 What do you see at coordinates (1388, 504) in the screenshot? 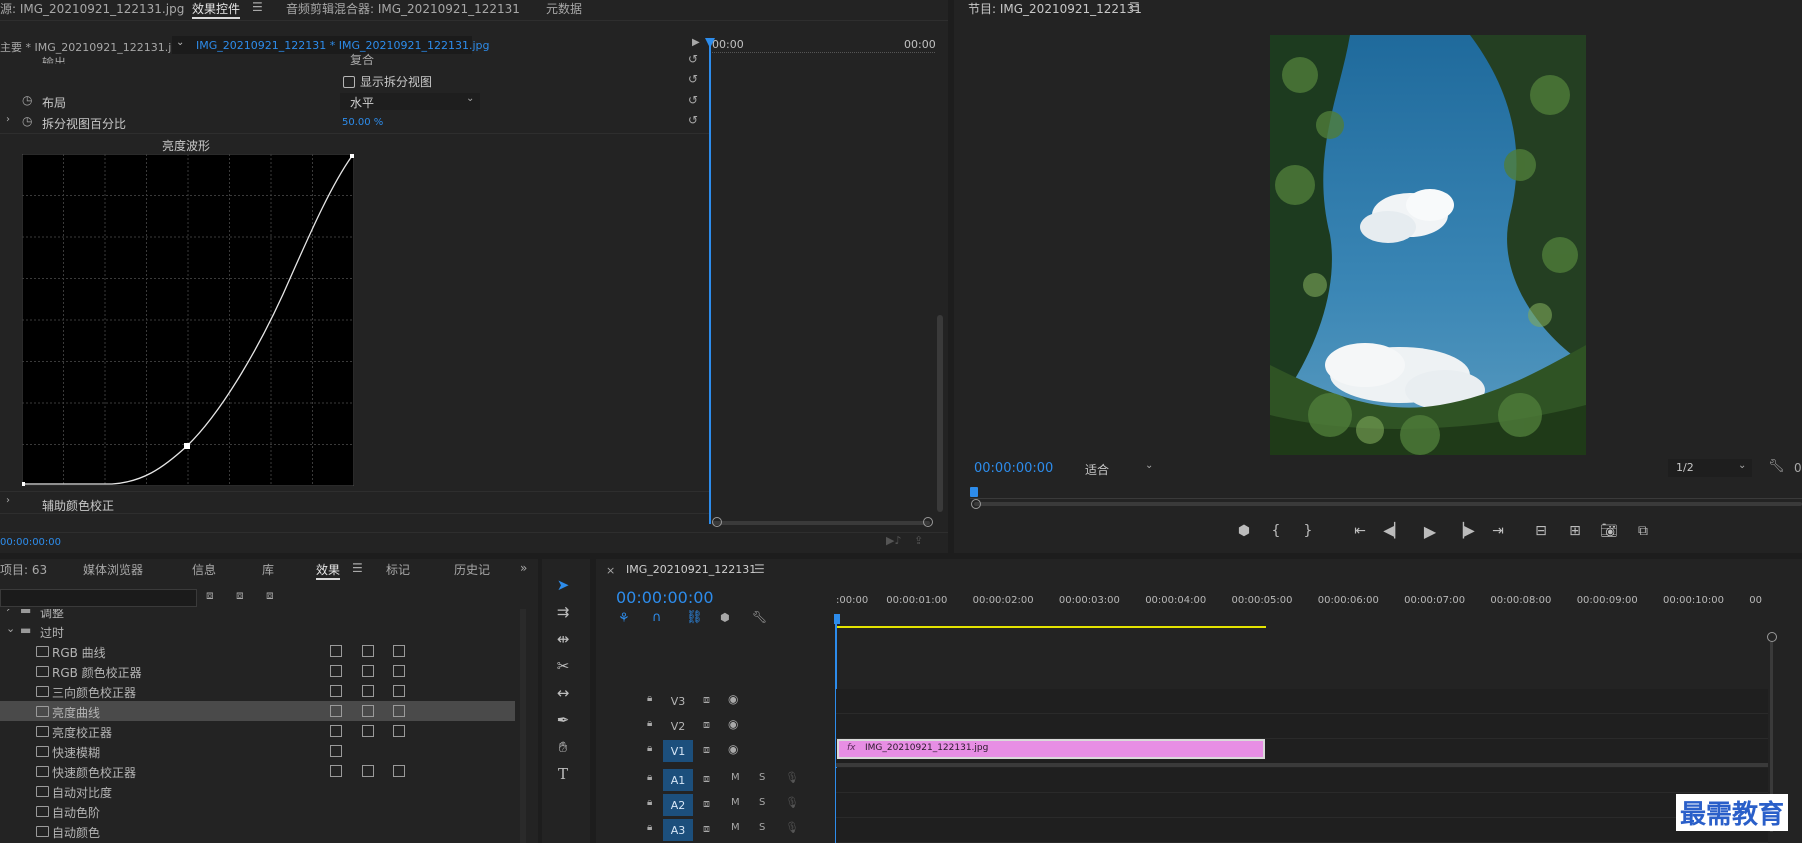
I see `program-scrollbar` at bounding box center [1388, 504].